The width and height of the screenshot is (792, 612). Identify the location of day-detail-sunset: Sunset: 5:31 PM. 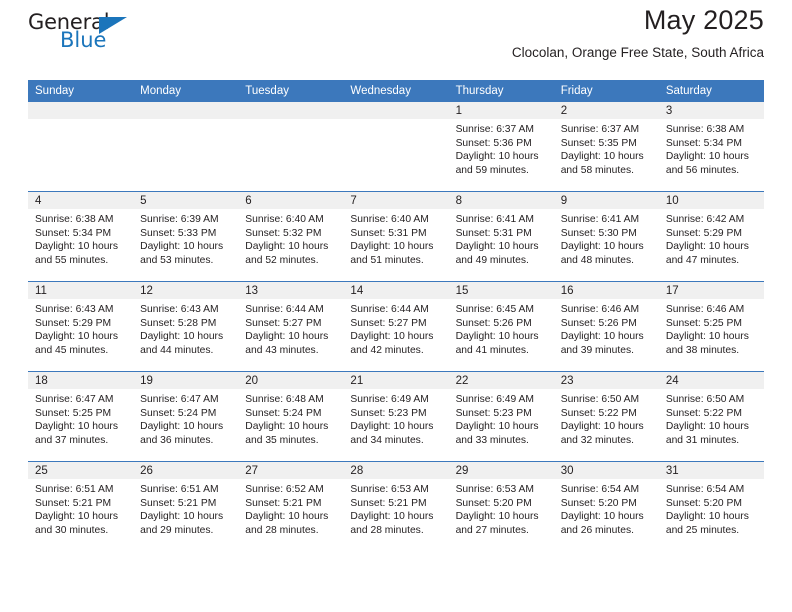
(493, 233).